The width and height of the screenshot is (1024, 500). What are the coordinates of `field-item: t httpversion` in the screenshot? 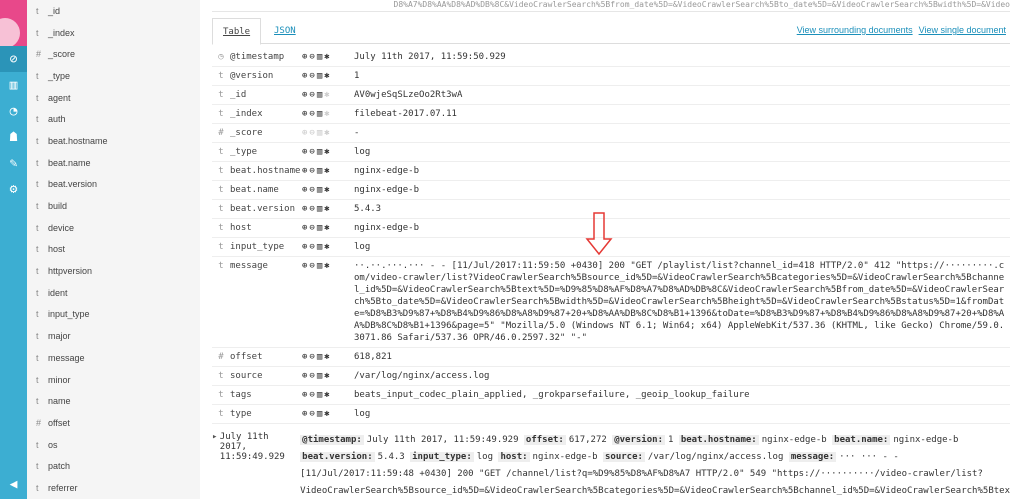 It's located at (113, 271).